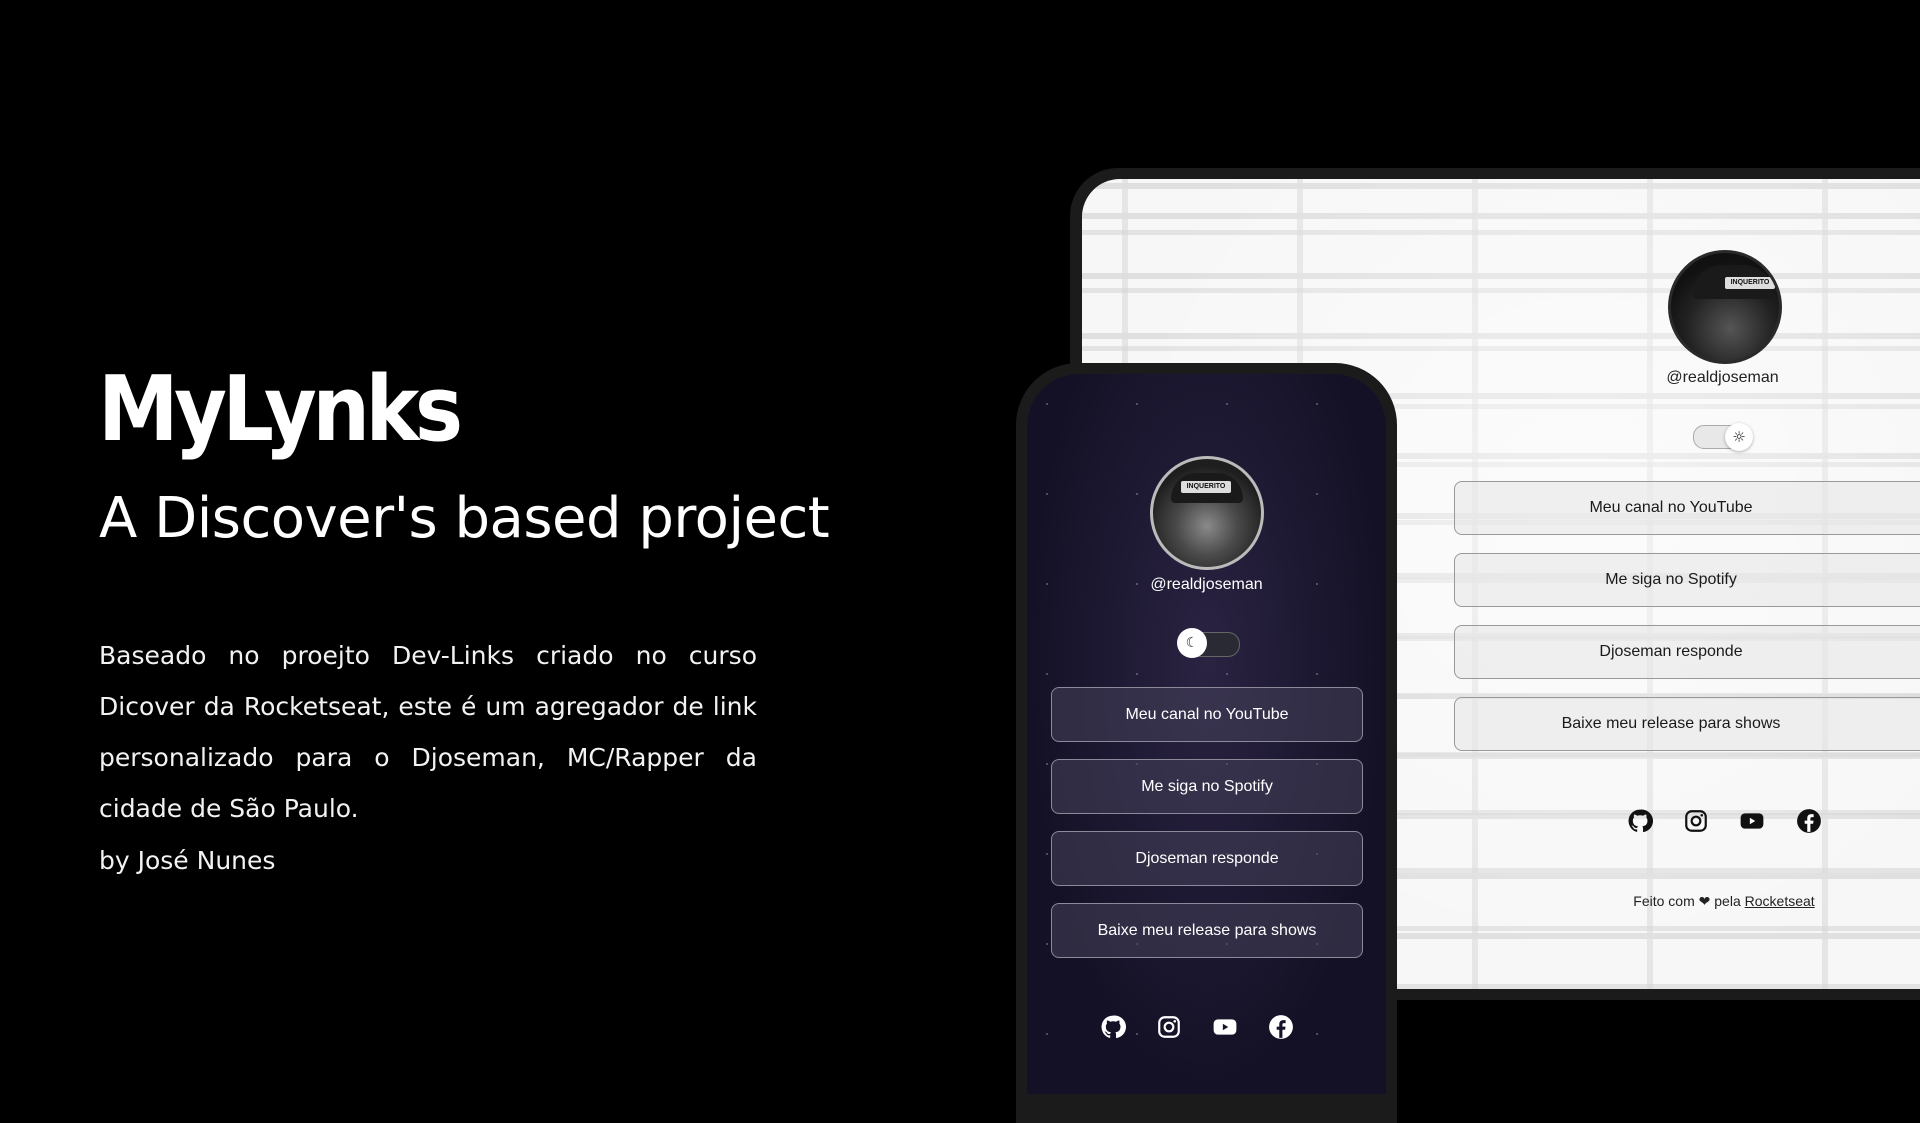 This screenshot has height=1123, width=1920. Describe the element at coordinates (1207, 858) in the screenshot. I see `mobile-link-responde: Djoseman responde` at that location.